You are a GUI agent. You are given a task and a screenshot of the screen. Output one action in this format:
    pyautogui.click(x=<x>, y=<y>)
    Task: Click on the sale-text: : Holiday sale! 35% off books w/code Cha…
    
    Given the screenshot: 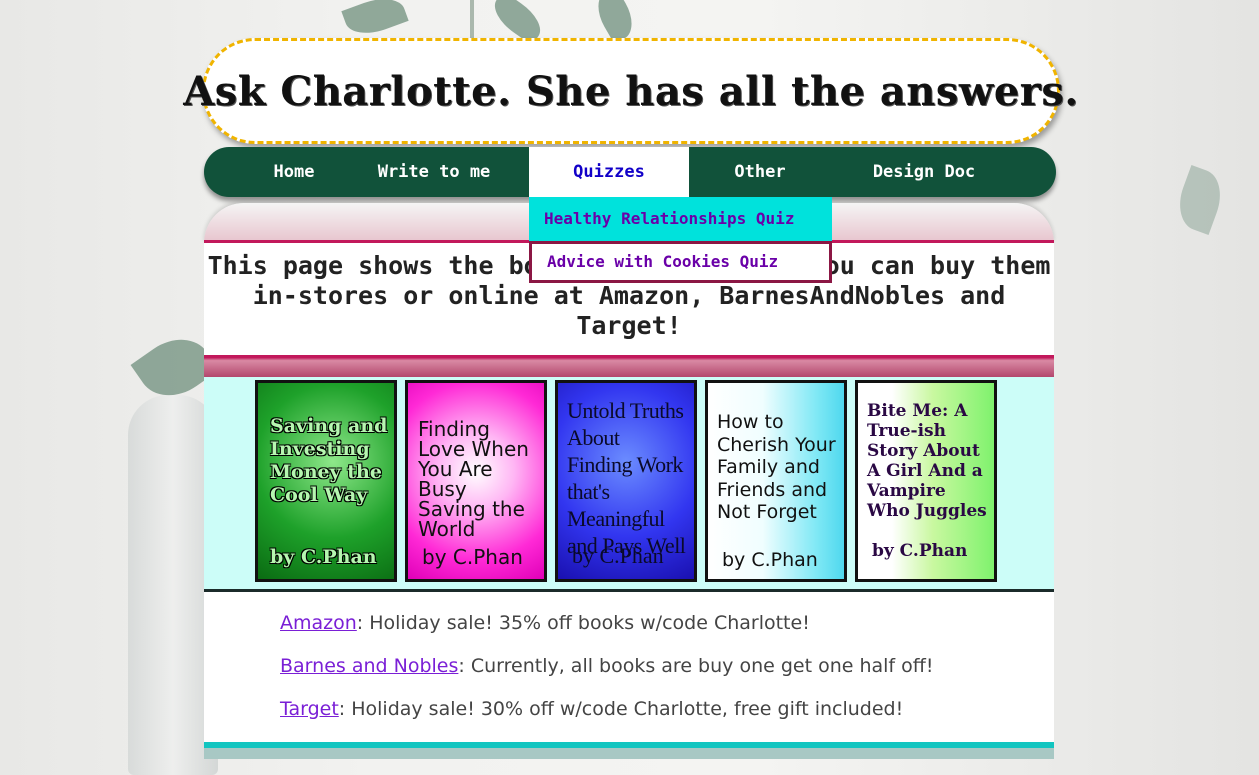 What is the action you would take?
    pyautogui.click(x=583, y=623)
    